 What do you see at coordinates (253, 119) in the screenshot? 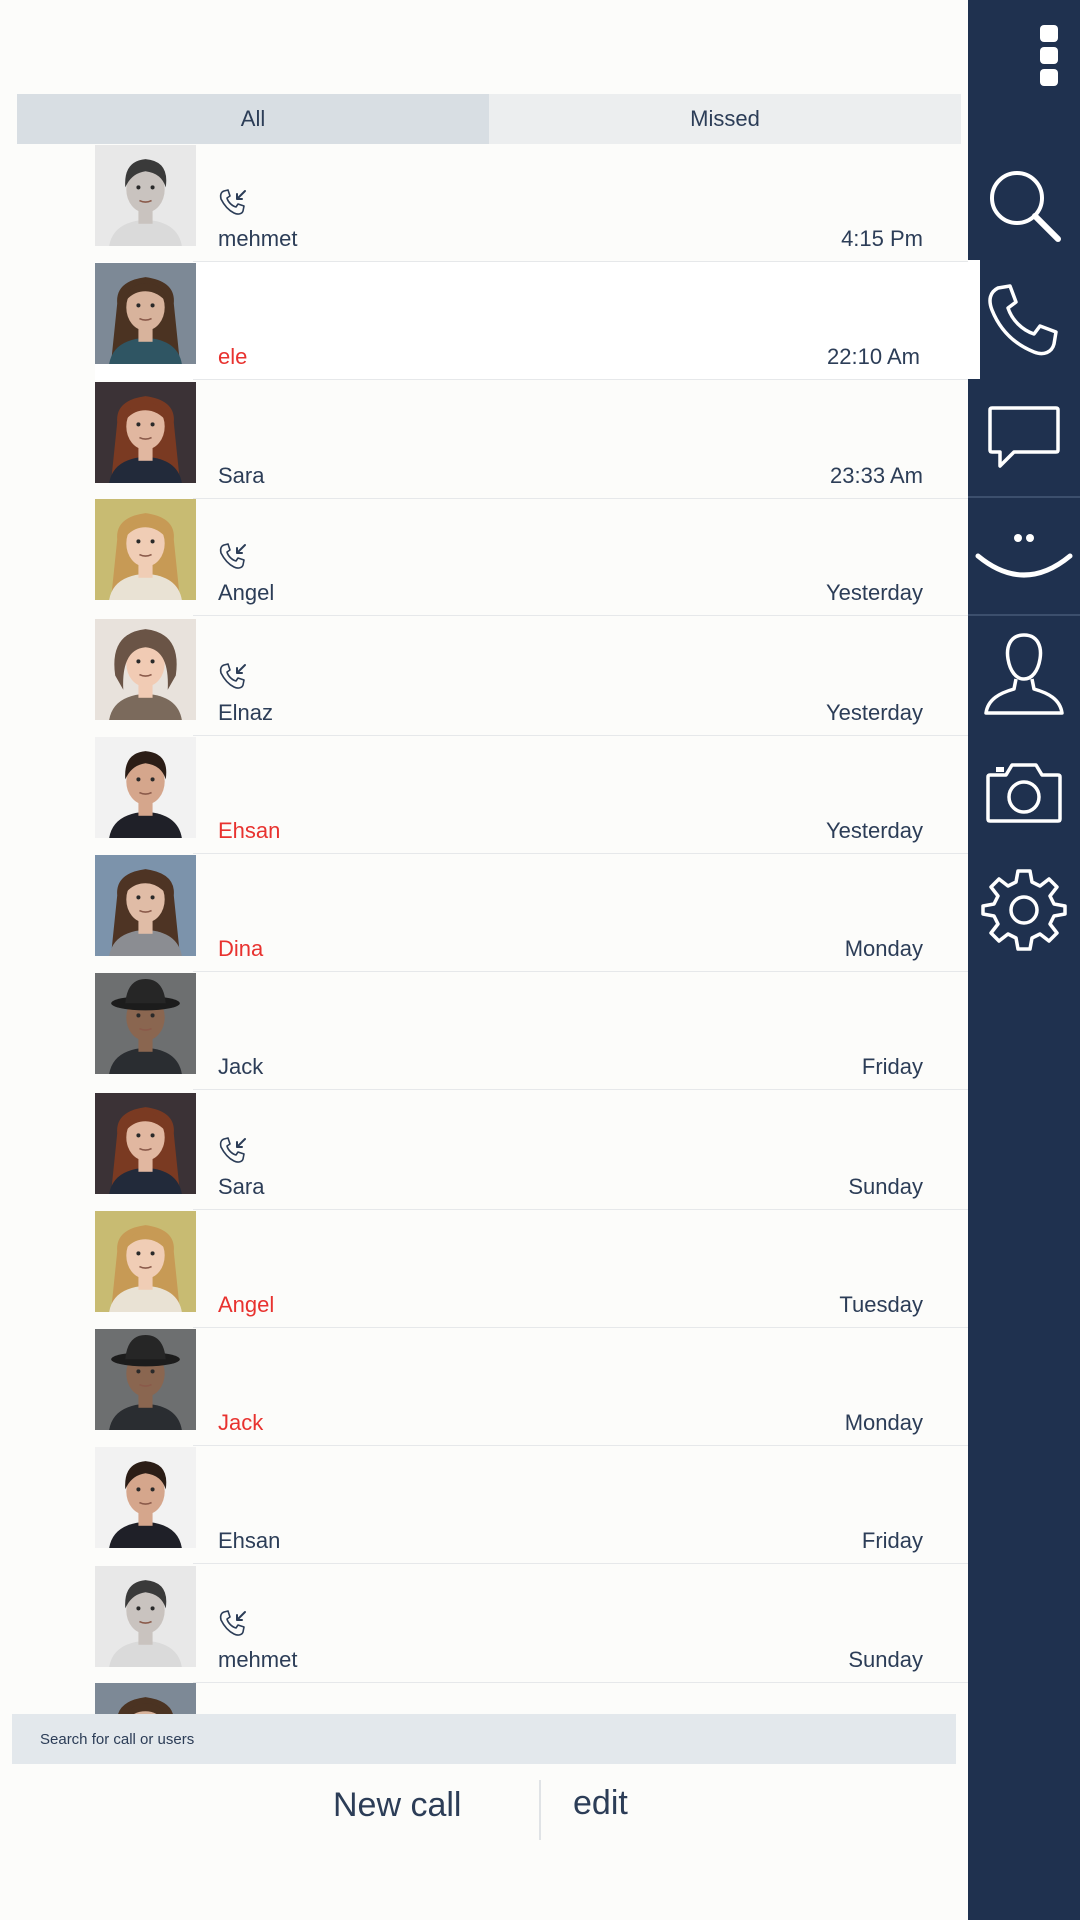
I see `tab-all: All` at bounding box center [253, 119].